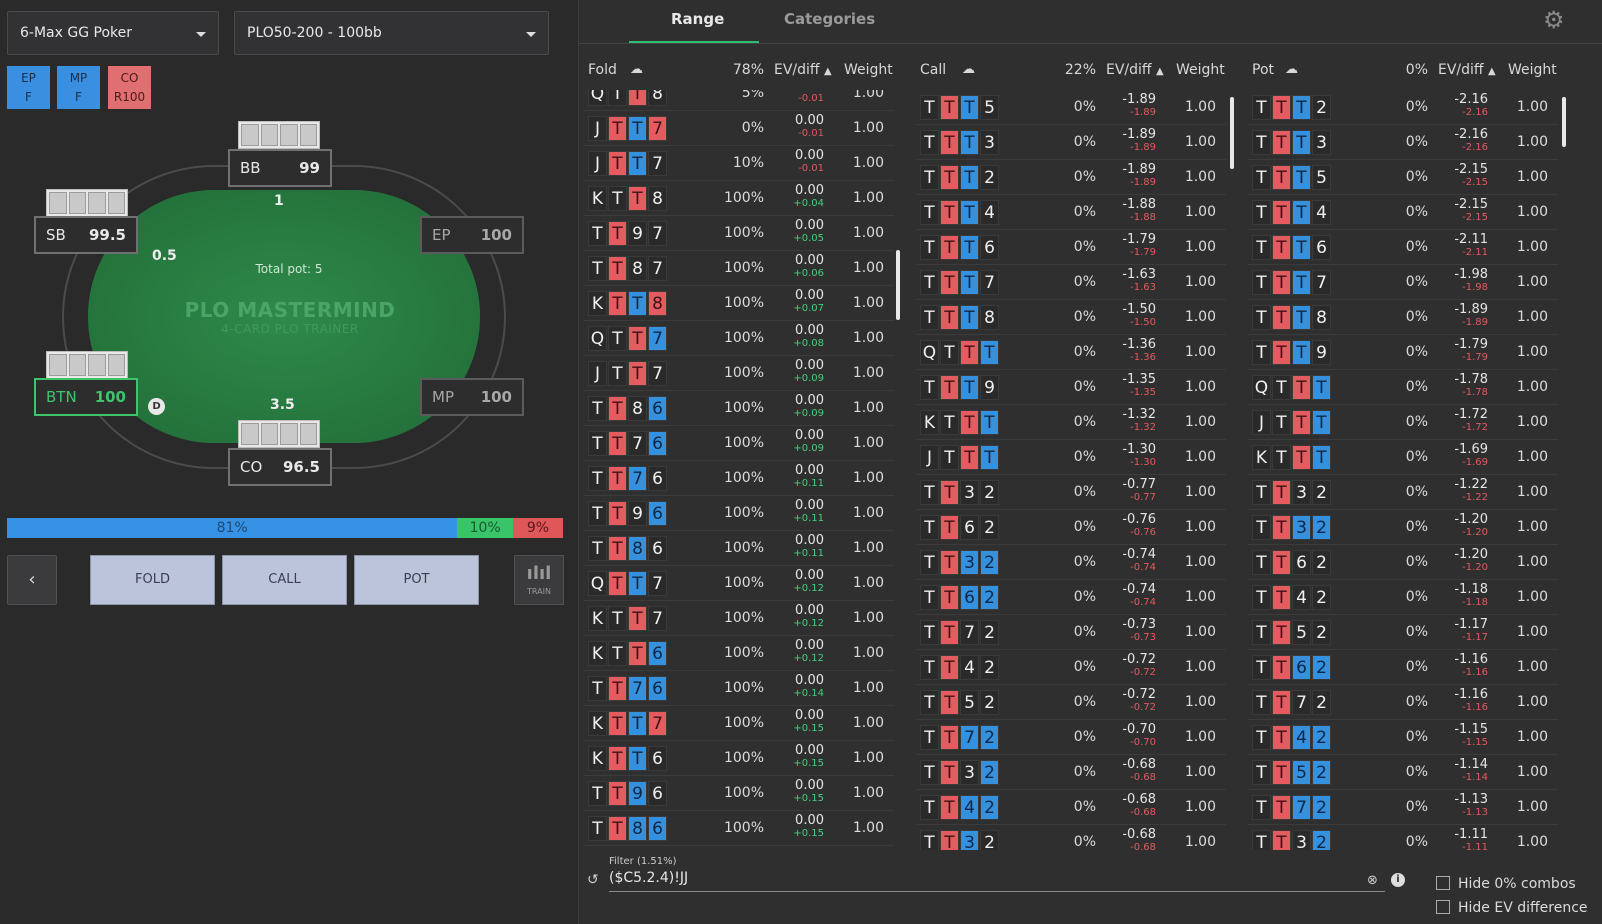 The height and width of the screenshot is (924, 1602). I want to click on seat-bb: BB 99, so click(280, 168).